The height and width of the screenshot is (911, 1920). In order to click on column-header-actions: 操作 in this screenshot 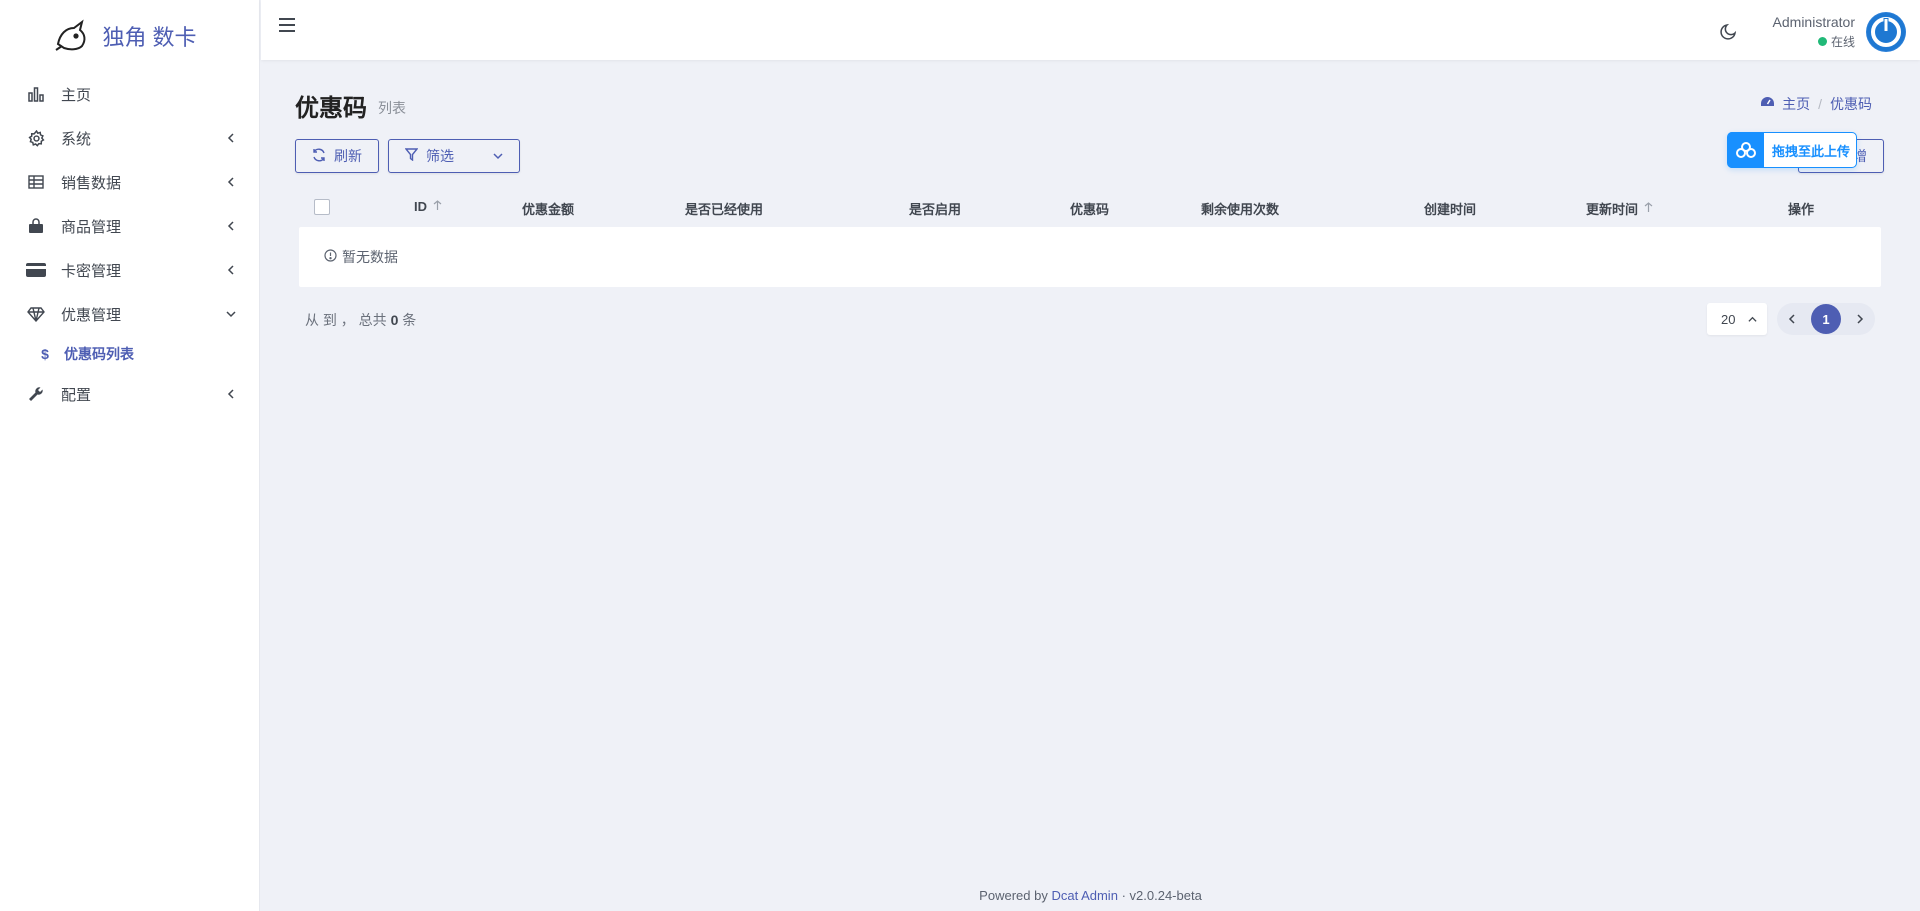, I will do `click(1801, 208)`.